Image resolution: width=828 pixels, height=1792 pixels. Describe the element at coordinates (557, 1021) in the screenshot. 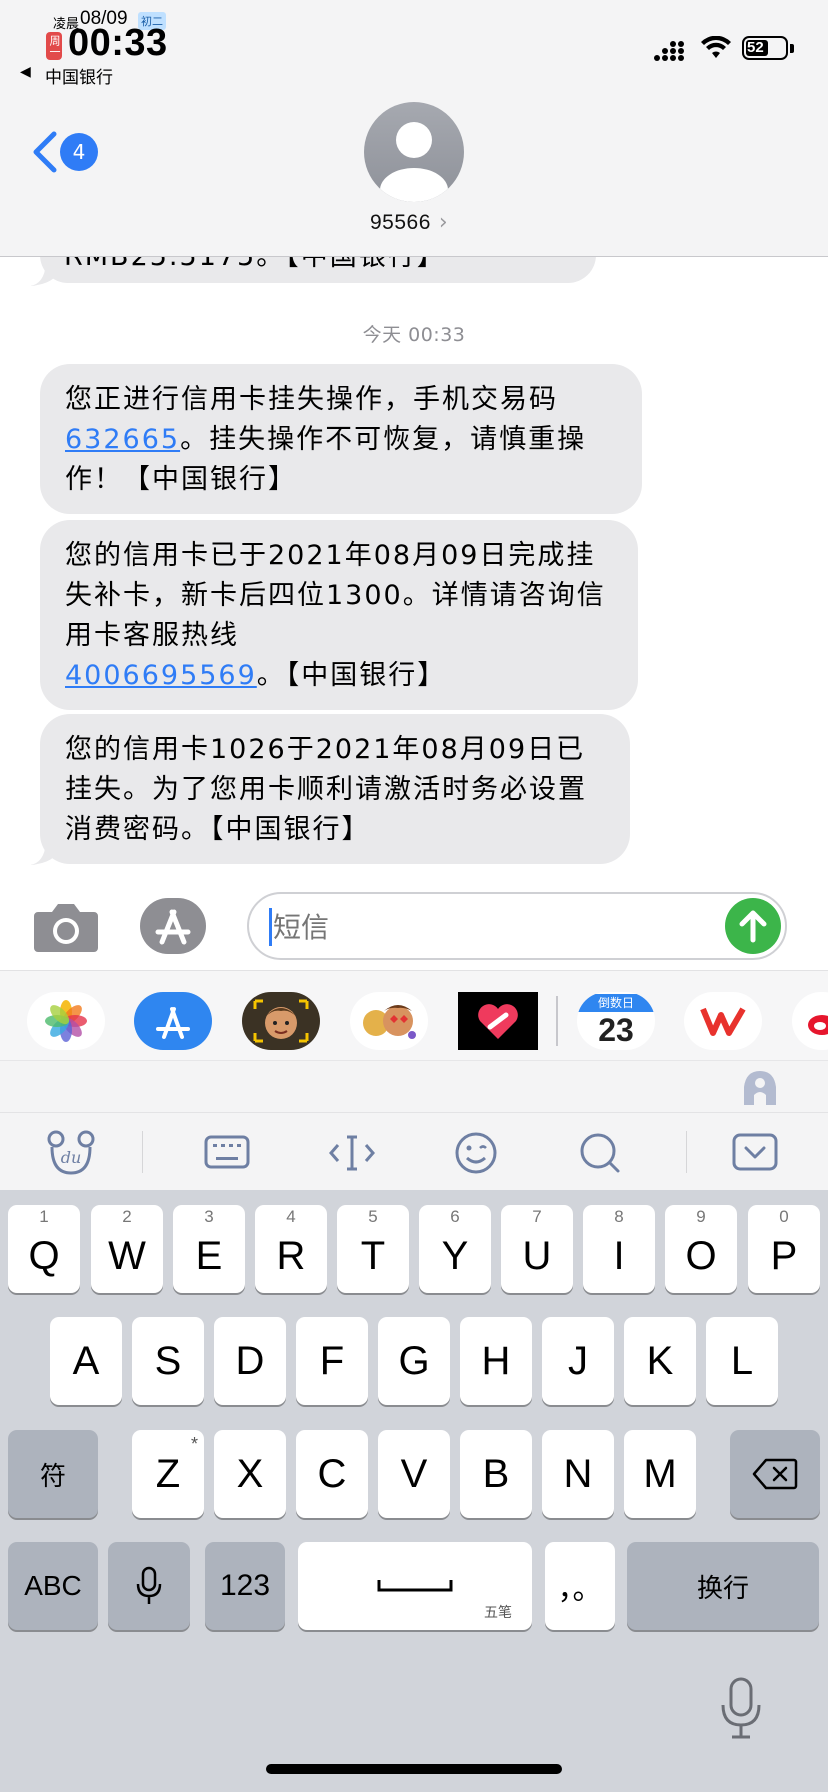

I see `drawer-divider` at that location.